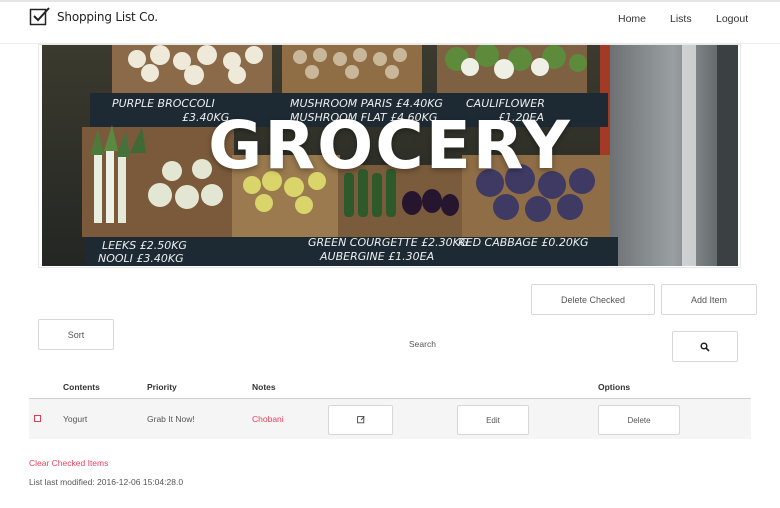 Image resolution: width=780 pixels, height=508 pixels. Describe the element at coordinates (376, 256) in the screenshot. I see `sign-aubergine: AUBERGINE £1.30EA` at that location.